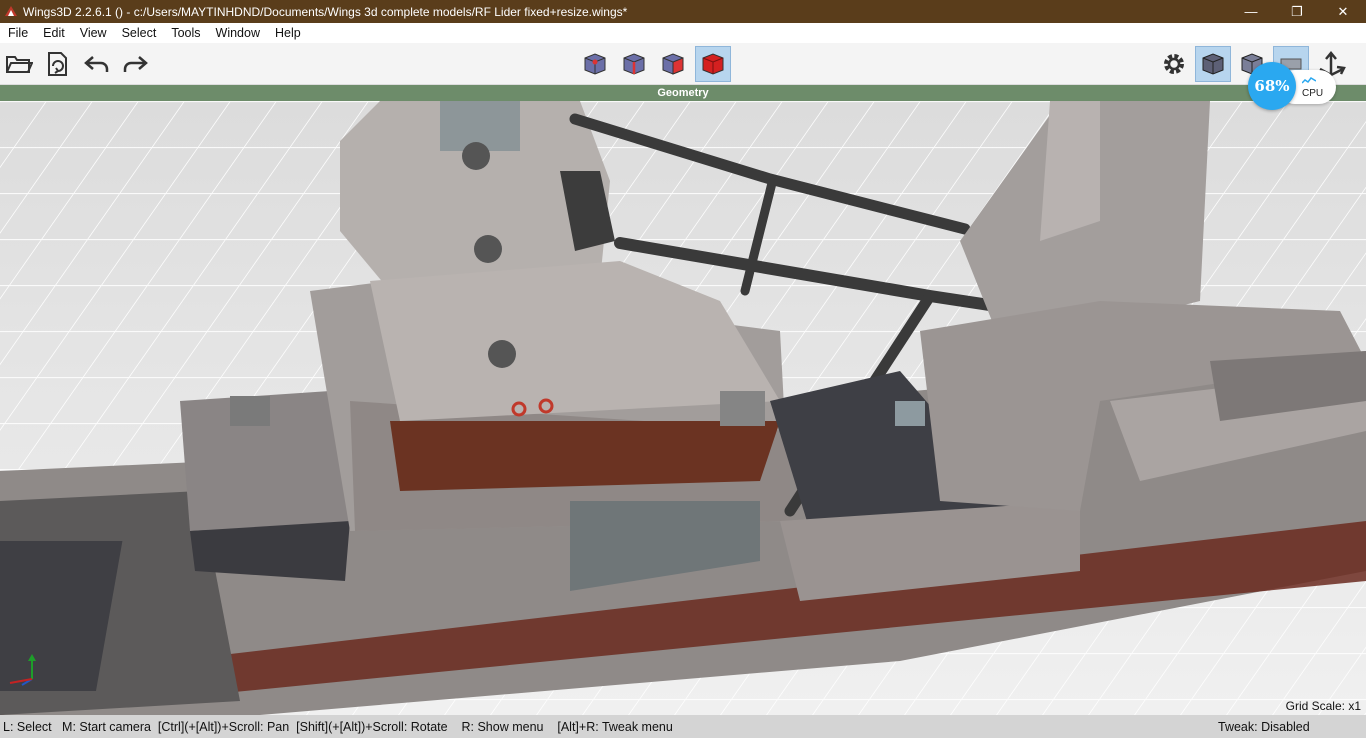 The height and width of the screenshot is (738, 1366). I want to click on save-button, so click(57, 64).